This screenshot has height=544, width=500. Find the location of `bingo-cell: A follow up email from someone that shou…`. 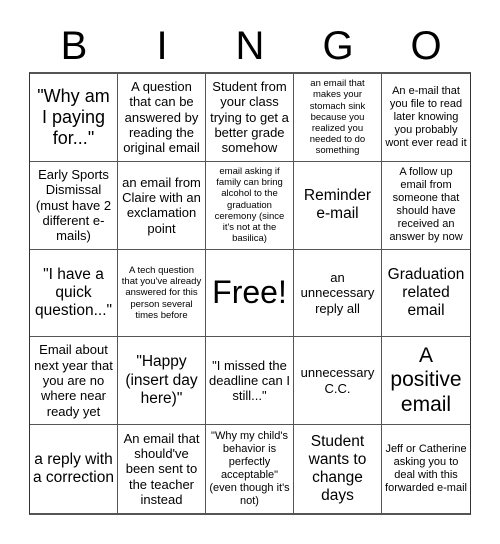

bingo-cell: A follow up email from someone that shou… is located at coordinates (426, 206).